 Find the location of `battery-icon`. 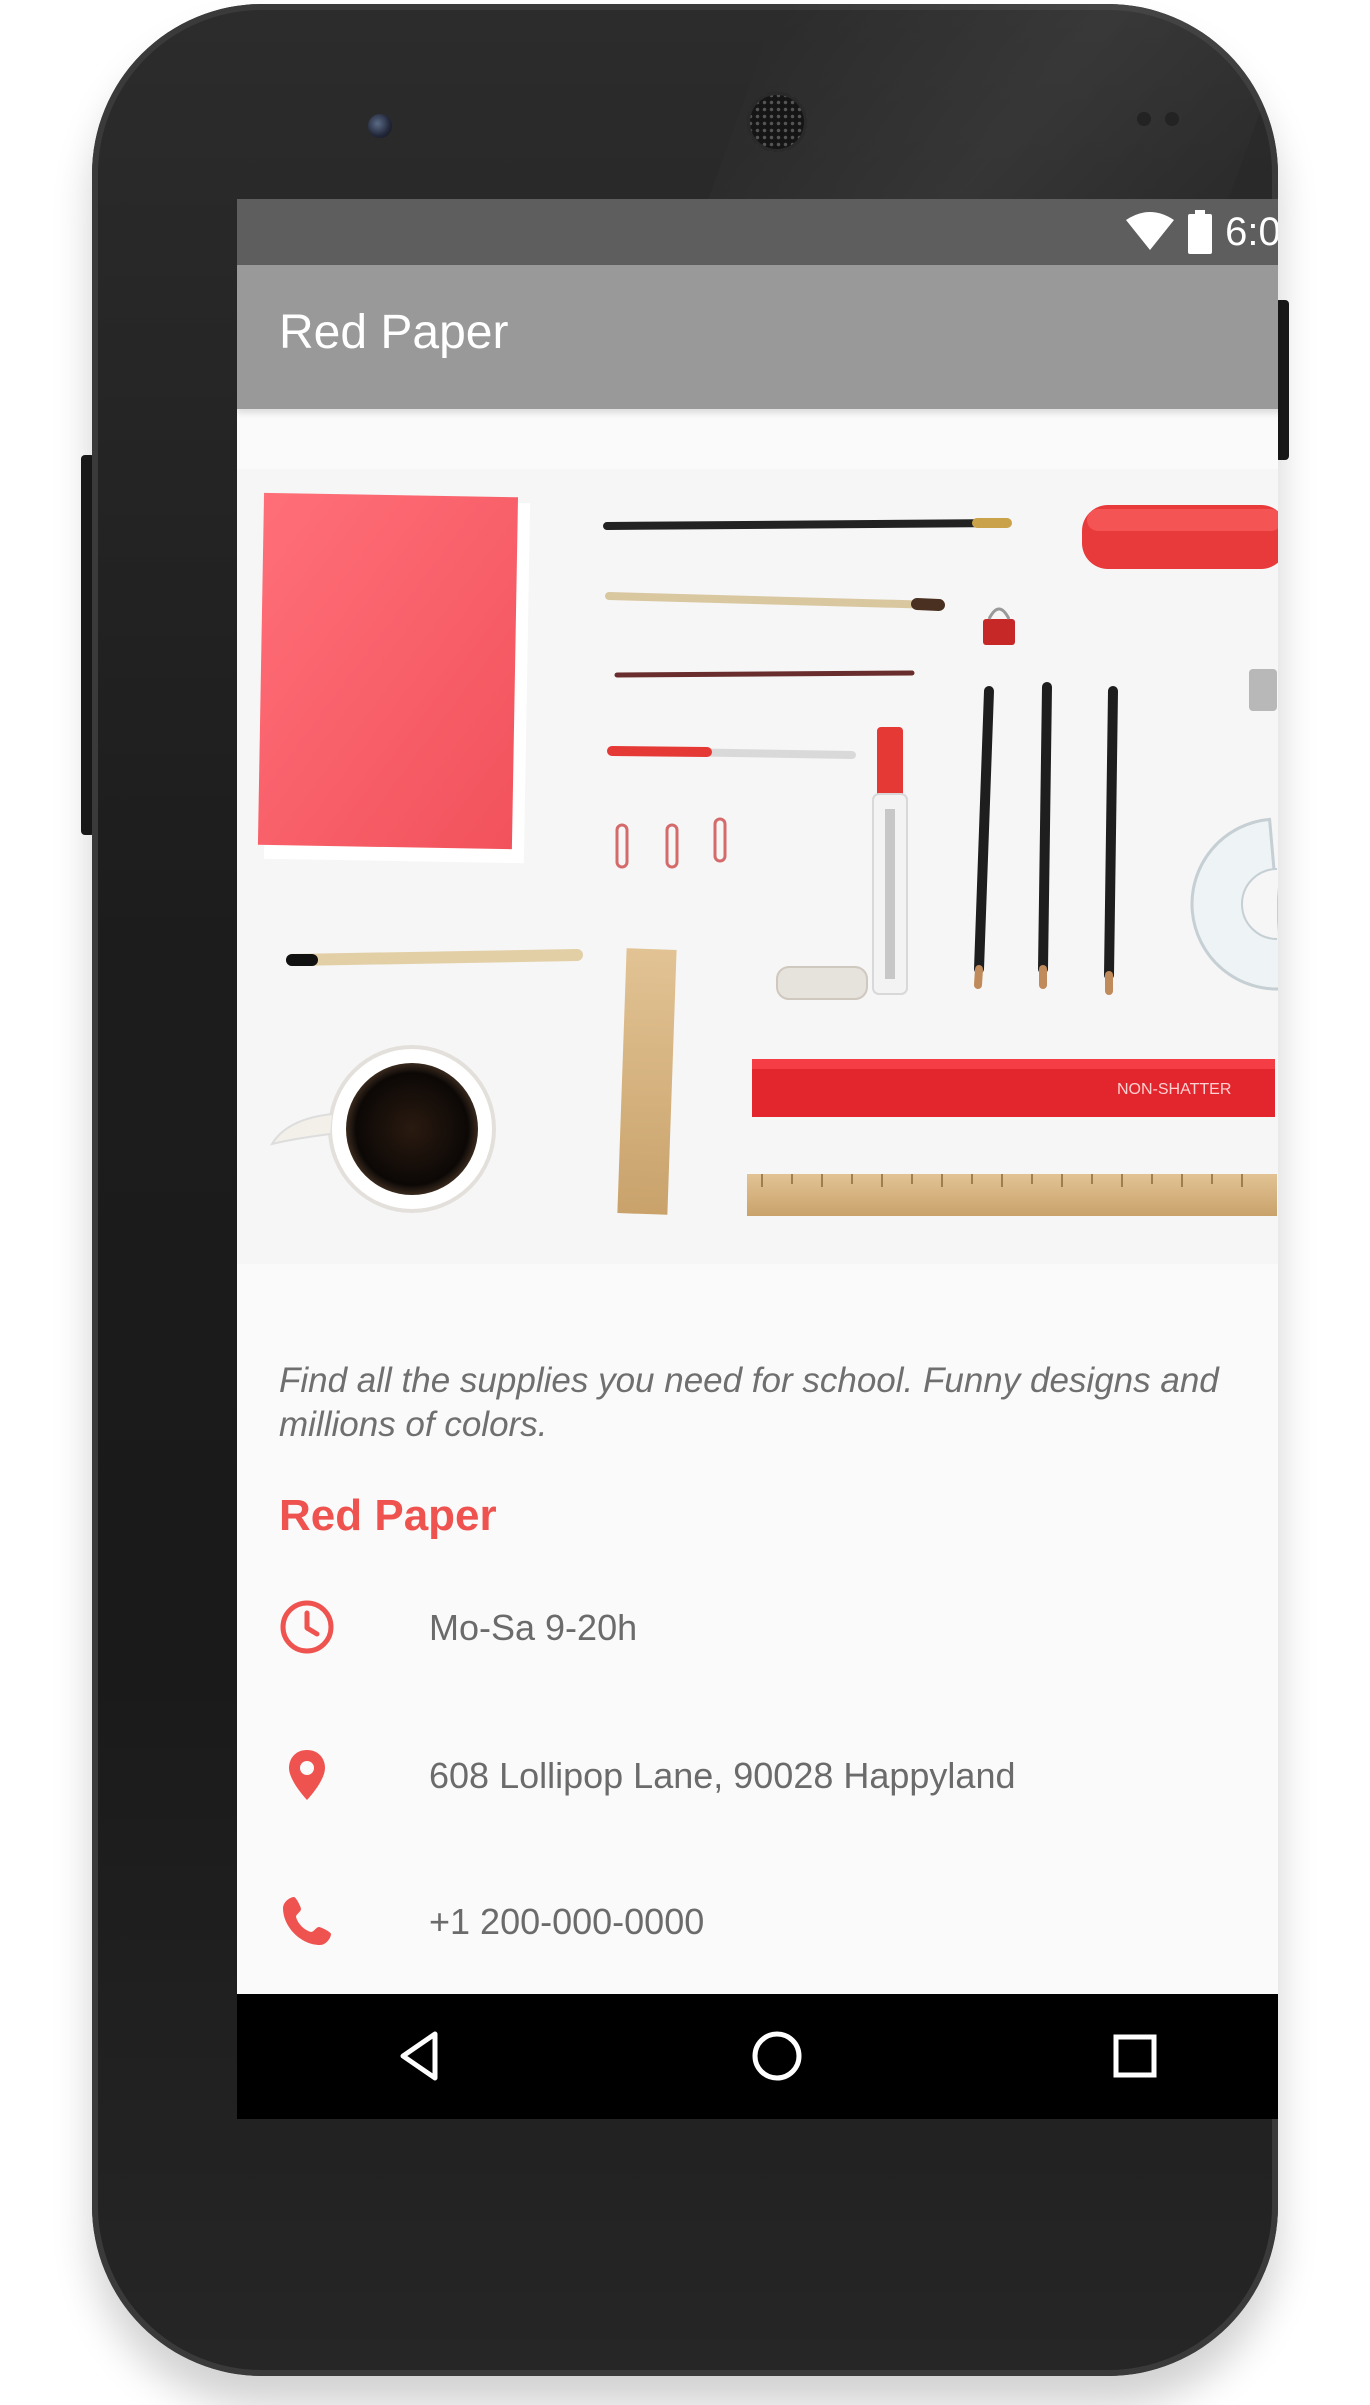

battery-icon is located at coordinates (1200, 232).